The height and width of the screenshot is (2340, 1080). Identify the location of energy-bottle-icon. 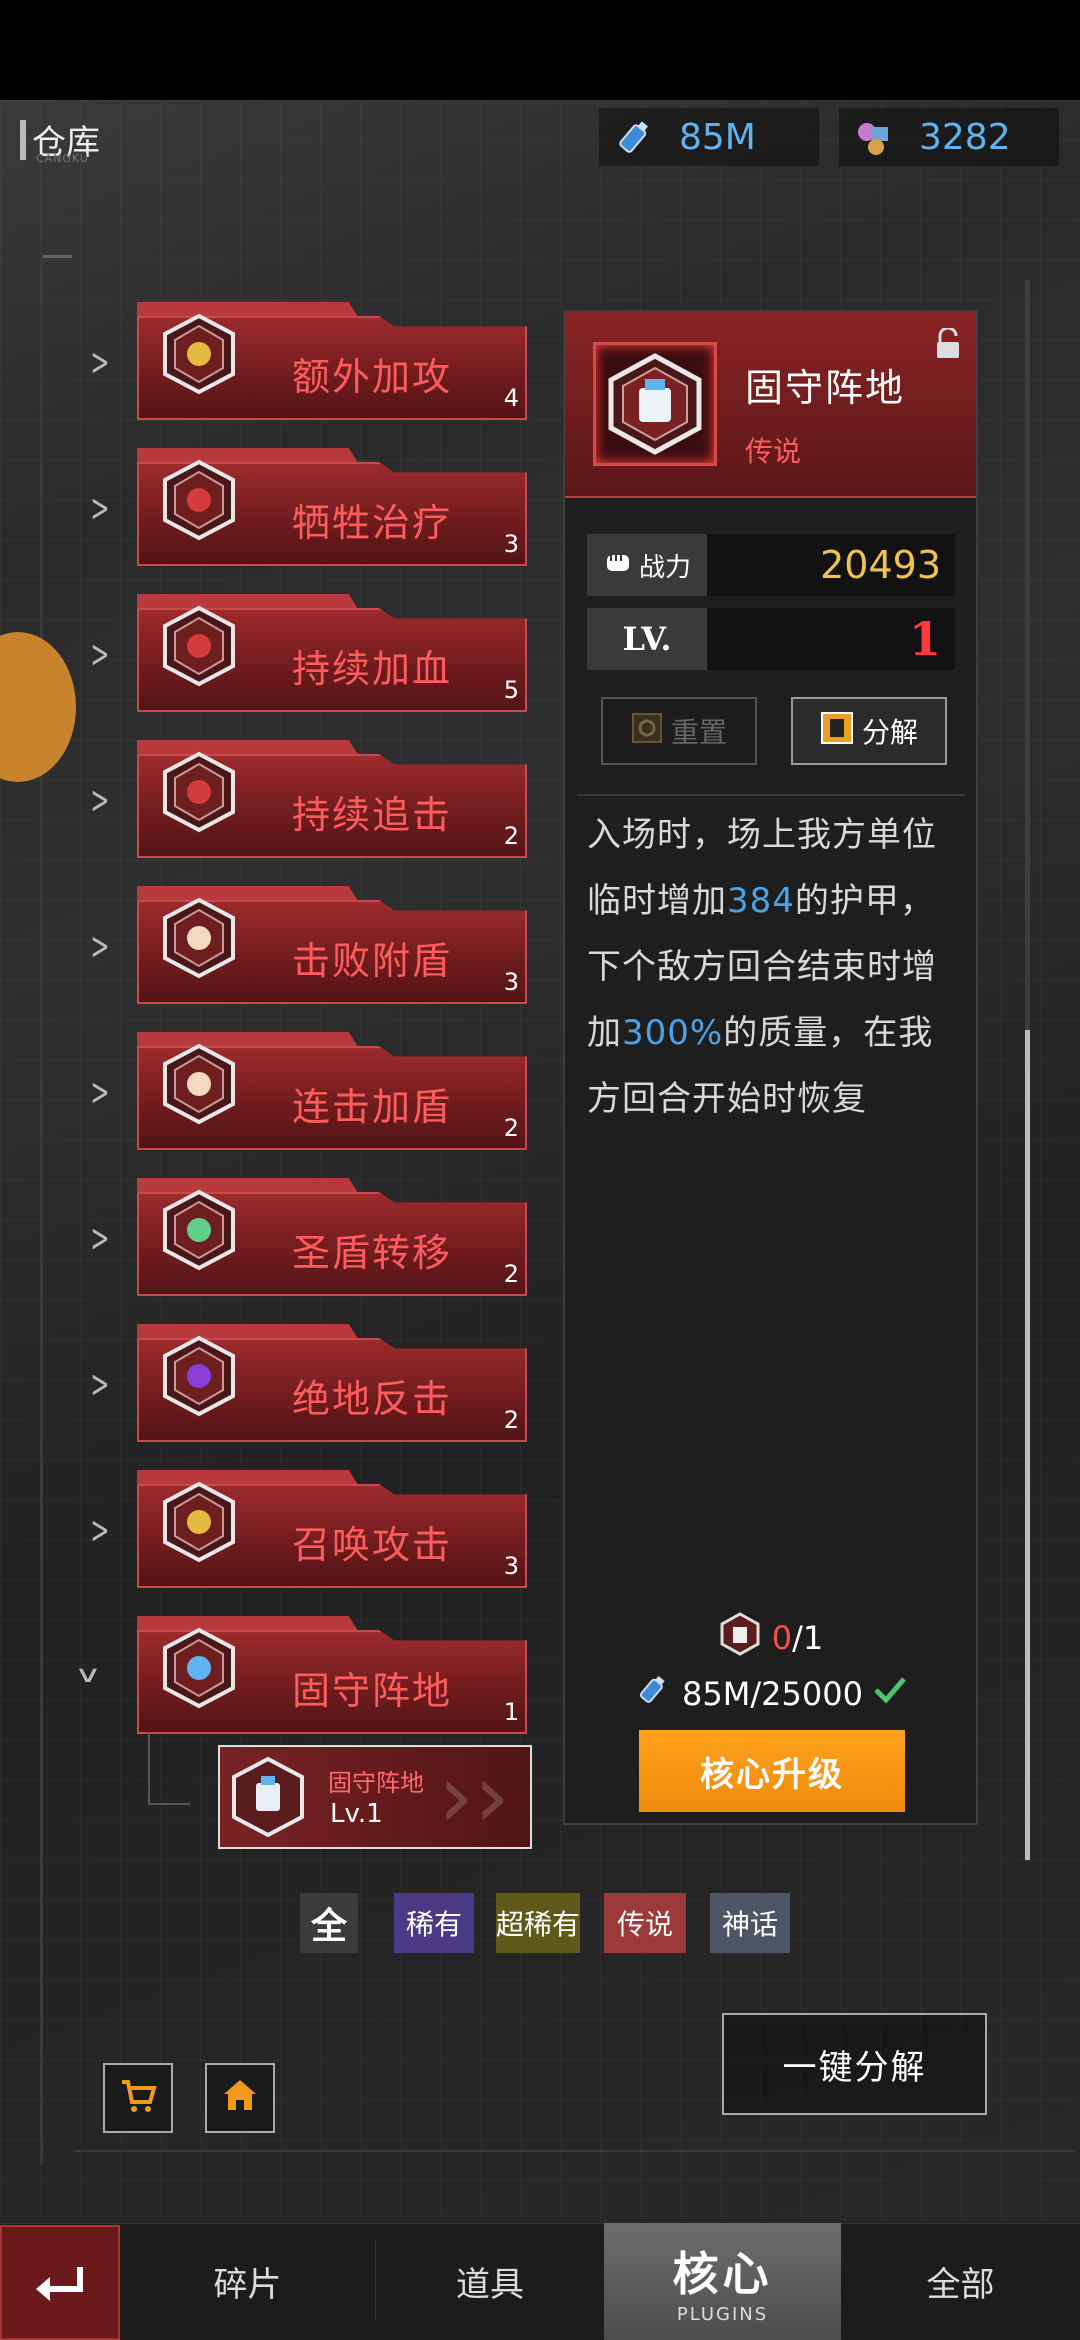
(634, 137).